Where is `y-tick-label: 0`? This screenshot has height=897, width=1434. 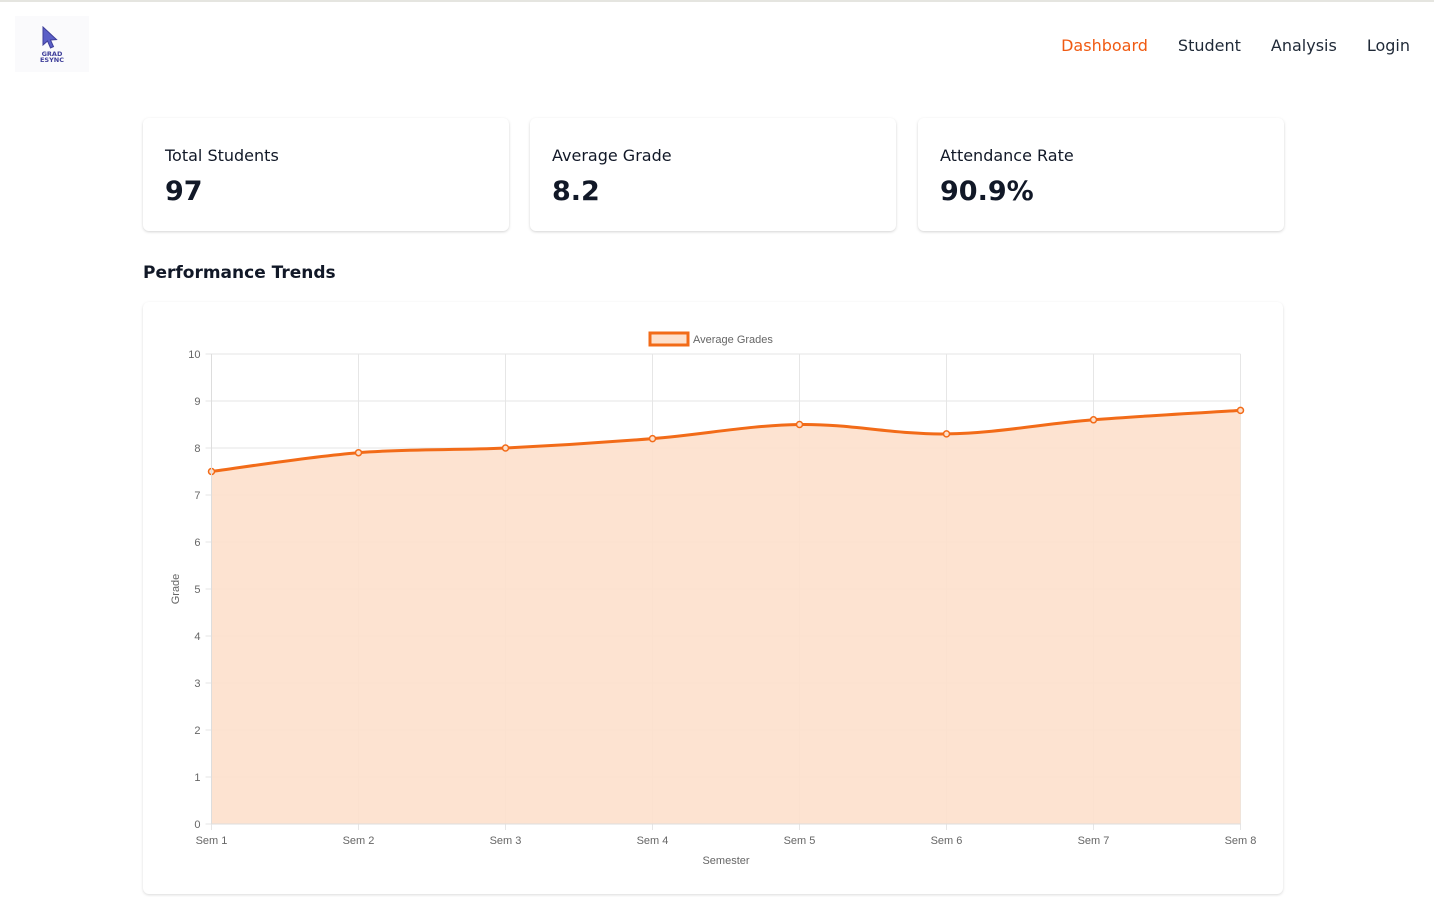 y-tick-label: 0 is located at coordinates (197, 825).